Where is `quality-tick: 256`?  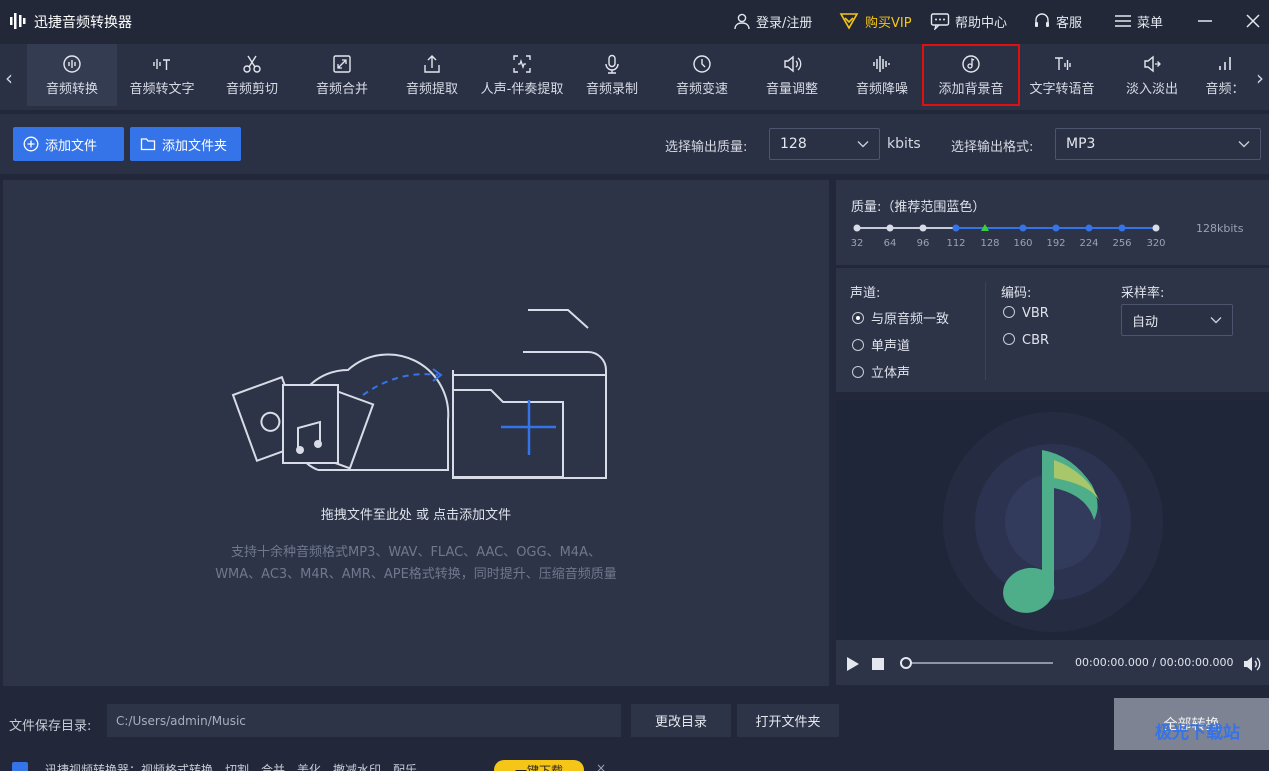 quality-tick: 256 is located at coordinates (1122, 243).